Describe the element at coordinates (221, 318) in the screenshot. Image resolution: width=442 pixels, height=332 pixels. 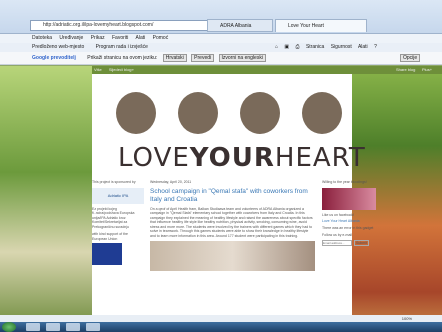
I see `status-bar: 100%` at that location.